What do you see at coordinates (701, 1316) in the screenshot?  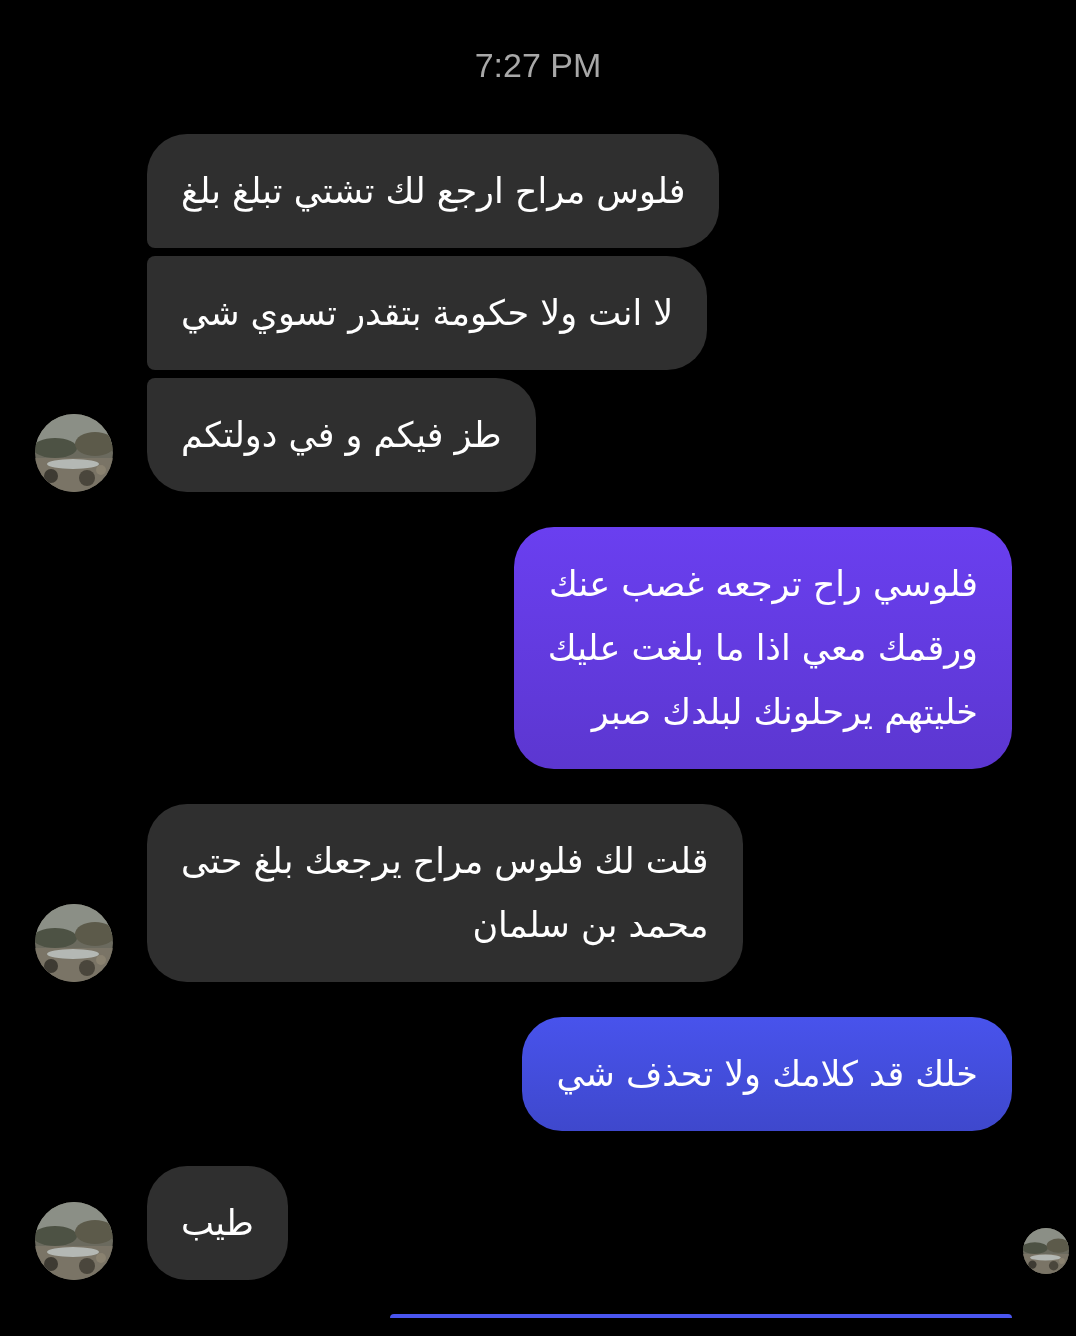 I see `message-bubble` at bounding box center [701, 1316].